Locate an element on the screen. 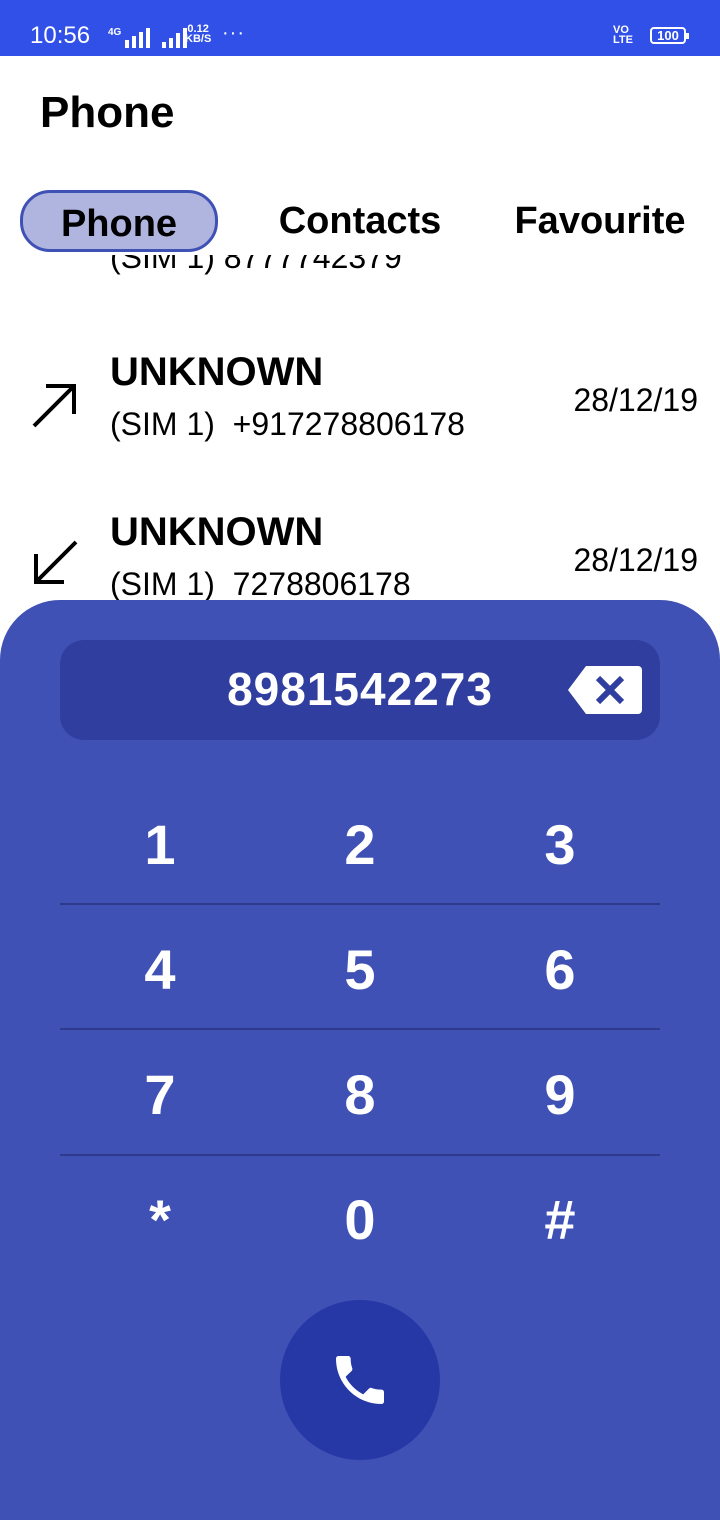 Image resolution: width=720 pixels, height=1520 pixels. call-log-row: UNKNOWN (SIM 1) +917278806178 28/12/19 is located at coordinates (360, 405).